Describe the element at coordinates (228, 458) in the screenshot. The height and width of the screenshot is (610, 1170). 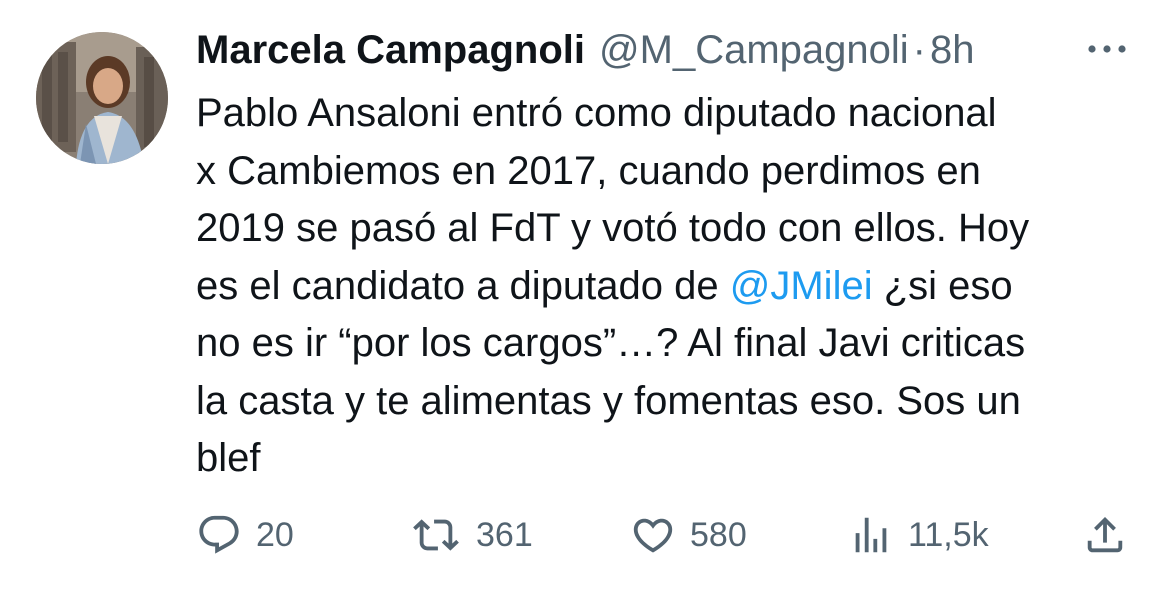
I see `tweet-text-line: blef` at that location.